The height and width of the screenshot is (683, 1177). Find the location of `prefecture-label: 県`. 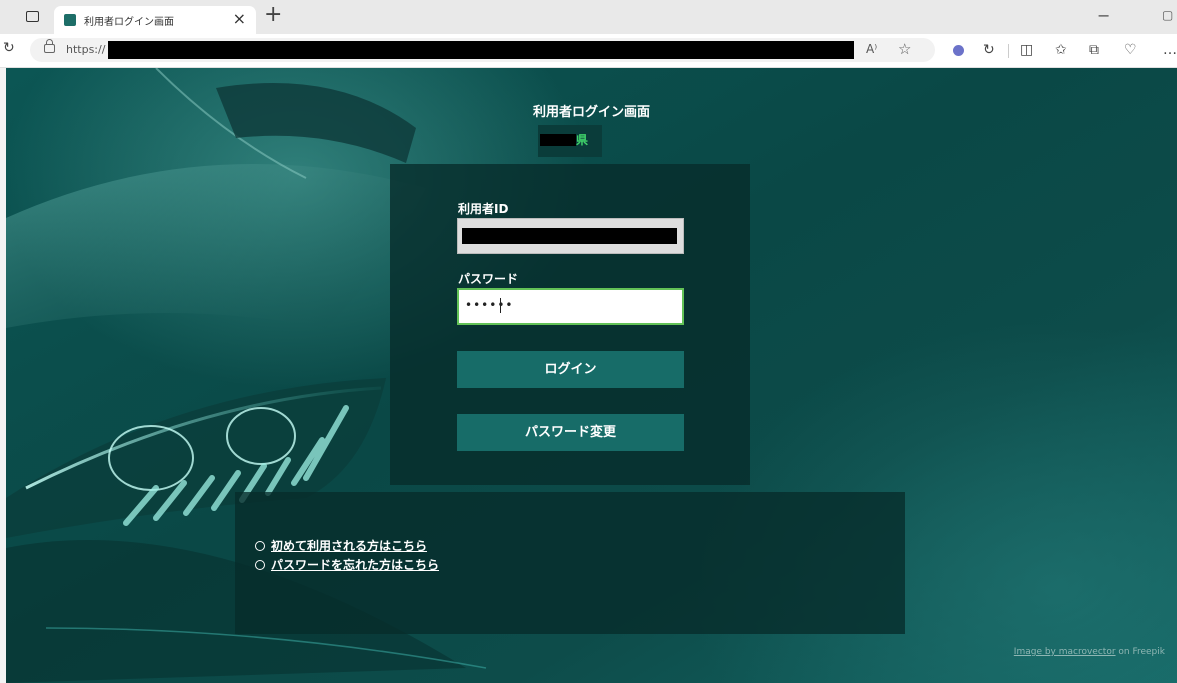

prefecture-label: 県 is located at coordinates (582, 140).